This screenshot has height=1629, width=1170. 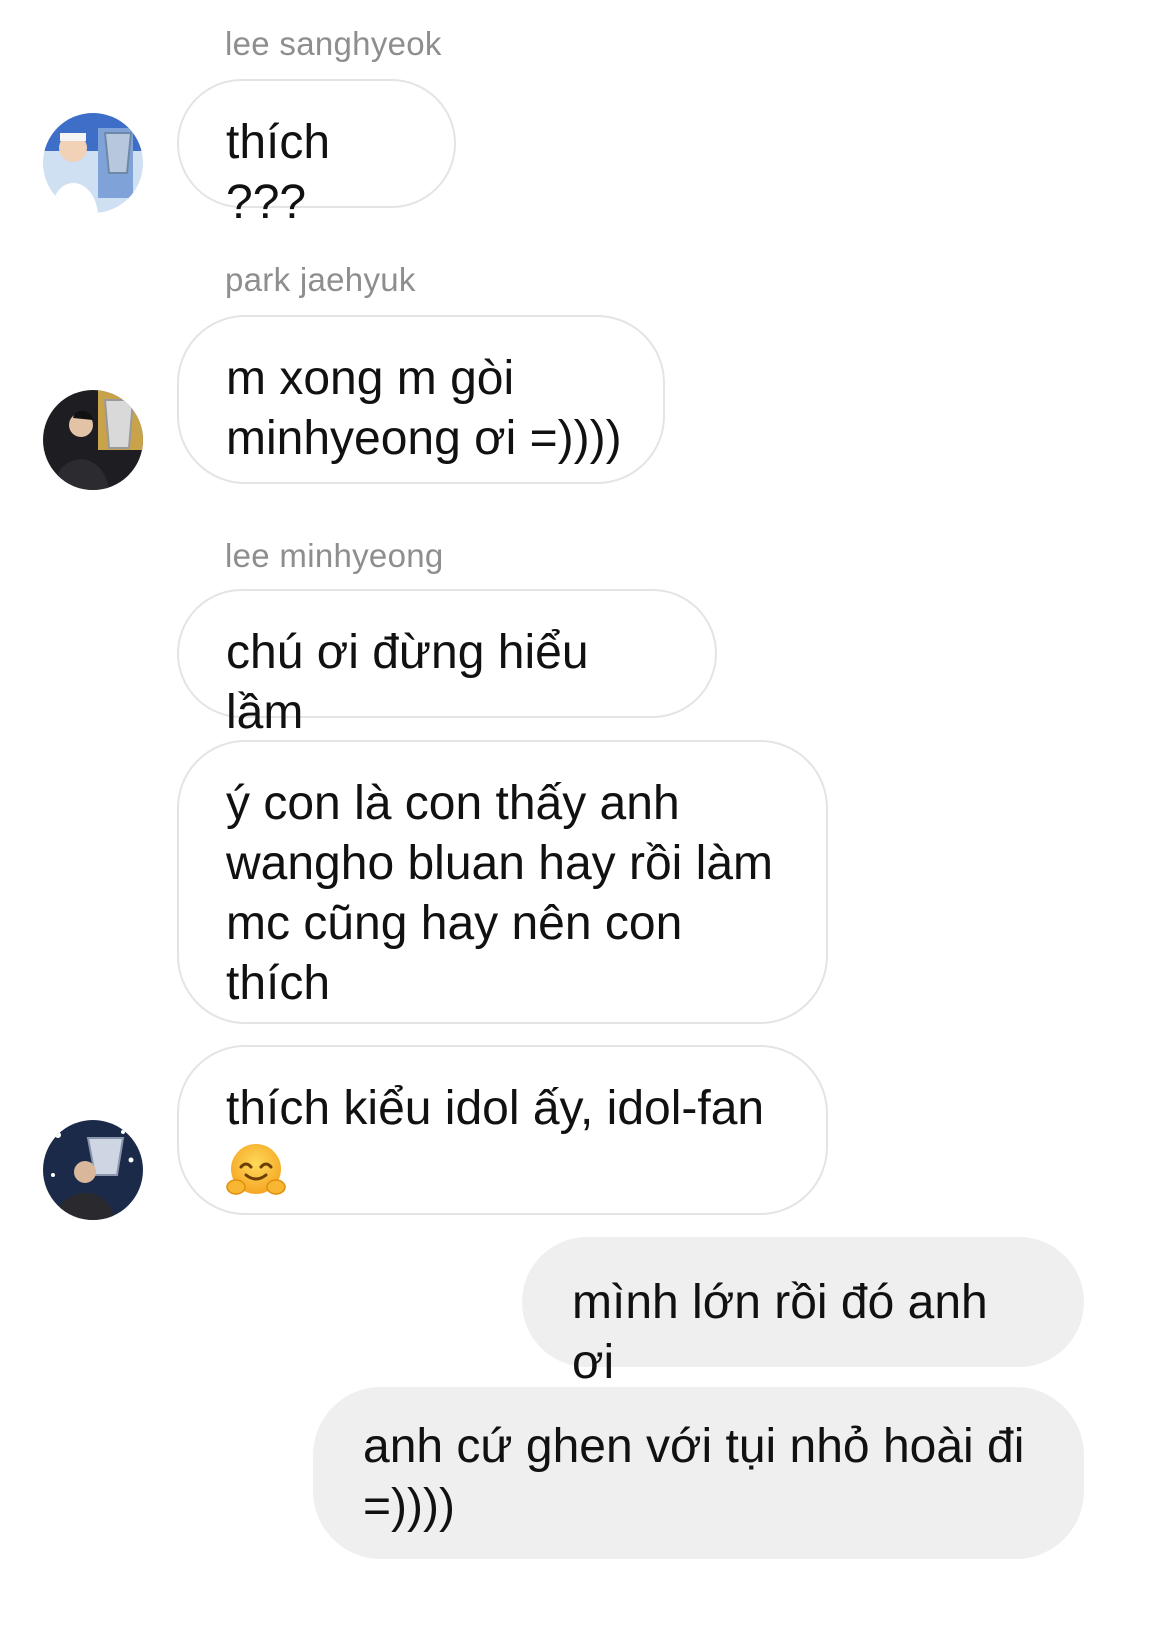 I want to click on message-text: m xong m gòi minhyeong ơi =)))), so click(x=424, y=408).